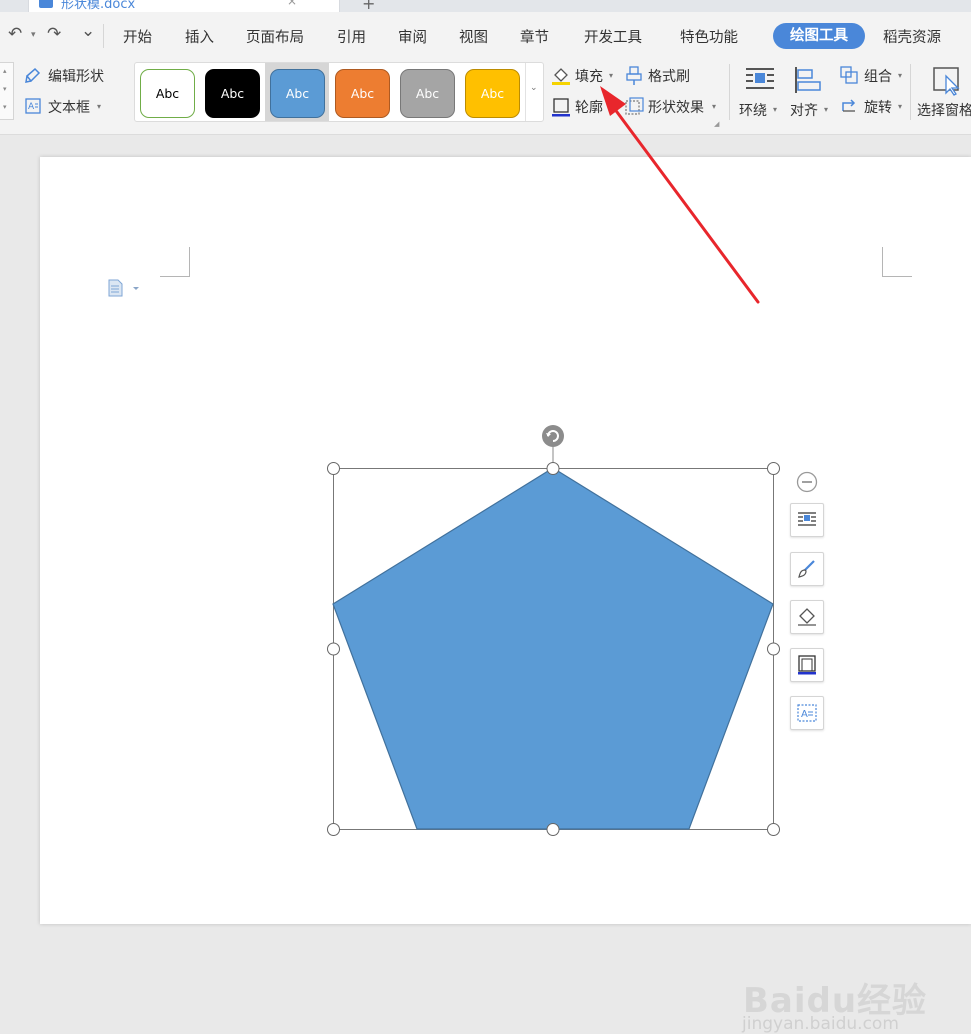 This screenshot has height=1034, width=971. Describe the element at coordinates (669, 77) in the screenshot. I see `format-painter-label: 格式刷` at that location.